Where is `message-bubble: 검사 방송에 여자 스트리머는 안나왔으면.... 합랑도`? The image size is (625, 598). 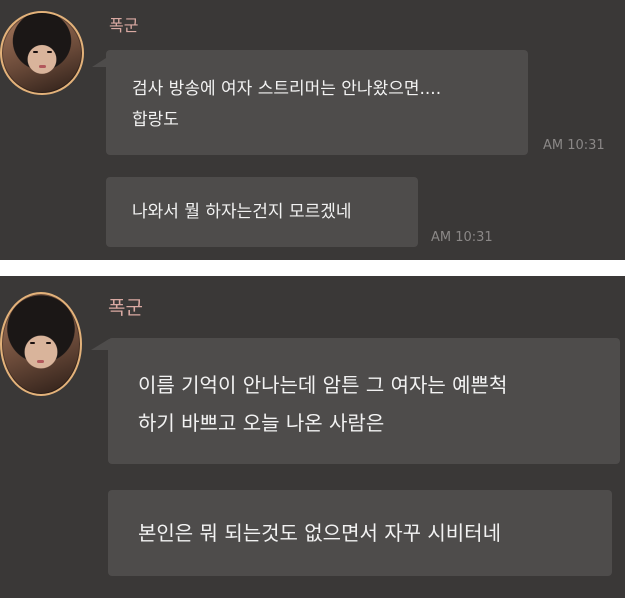
message-bubble: 검사 방송에 여자 스트리머는 안나왔으면.... 합랑도 is located at coordinates (317, 102).